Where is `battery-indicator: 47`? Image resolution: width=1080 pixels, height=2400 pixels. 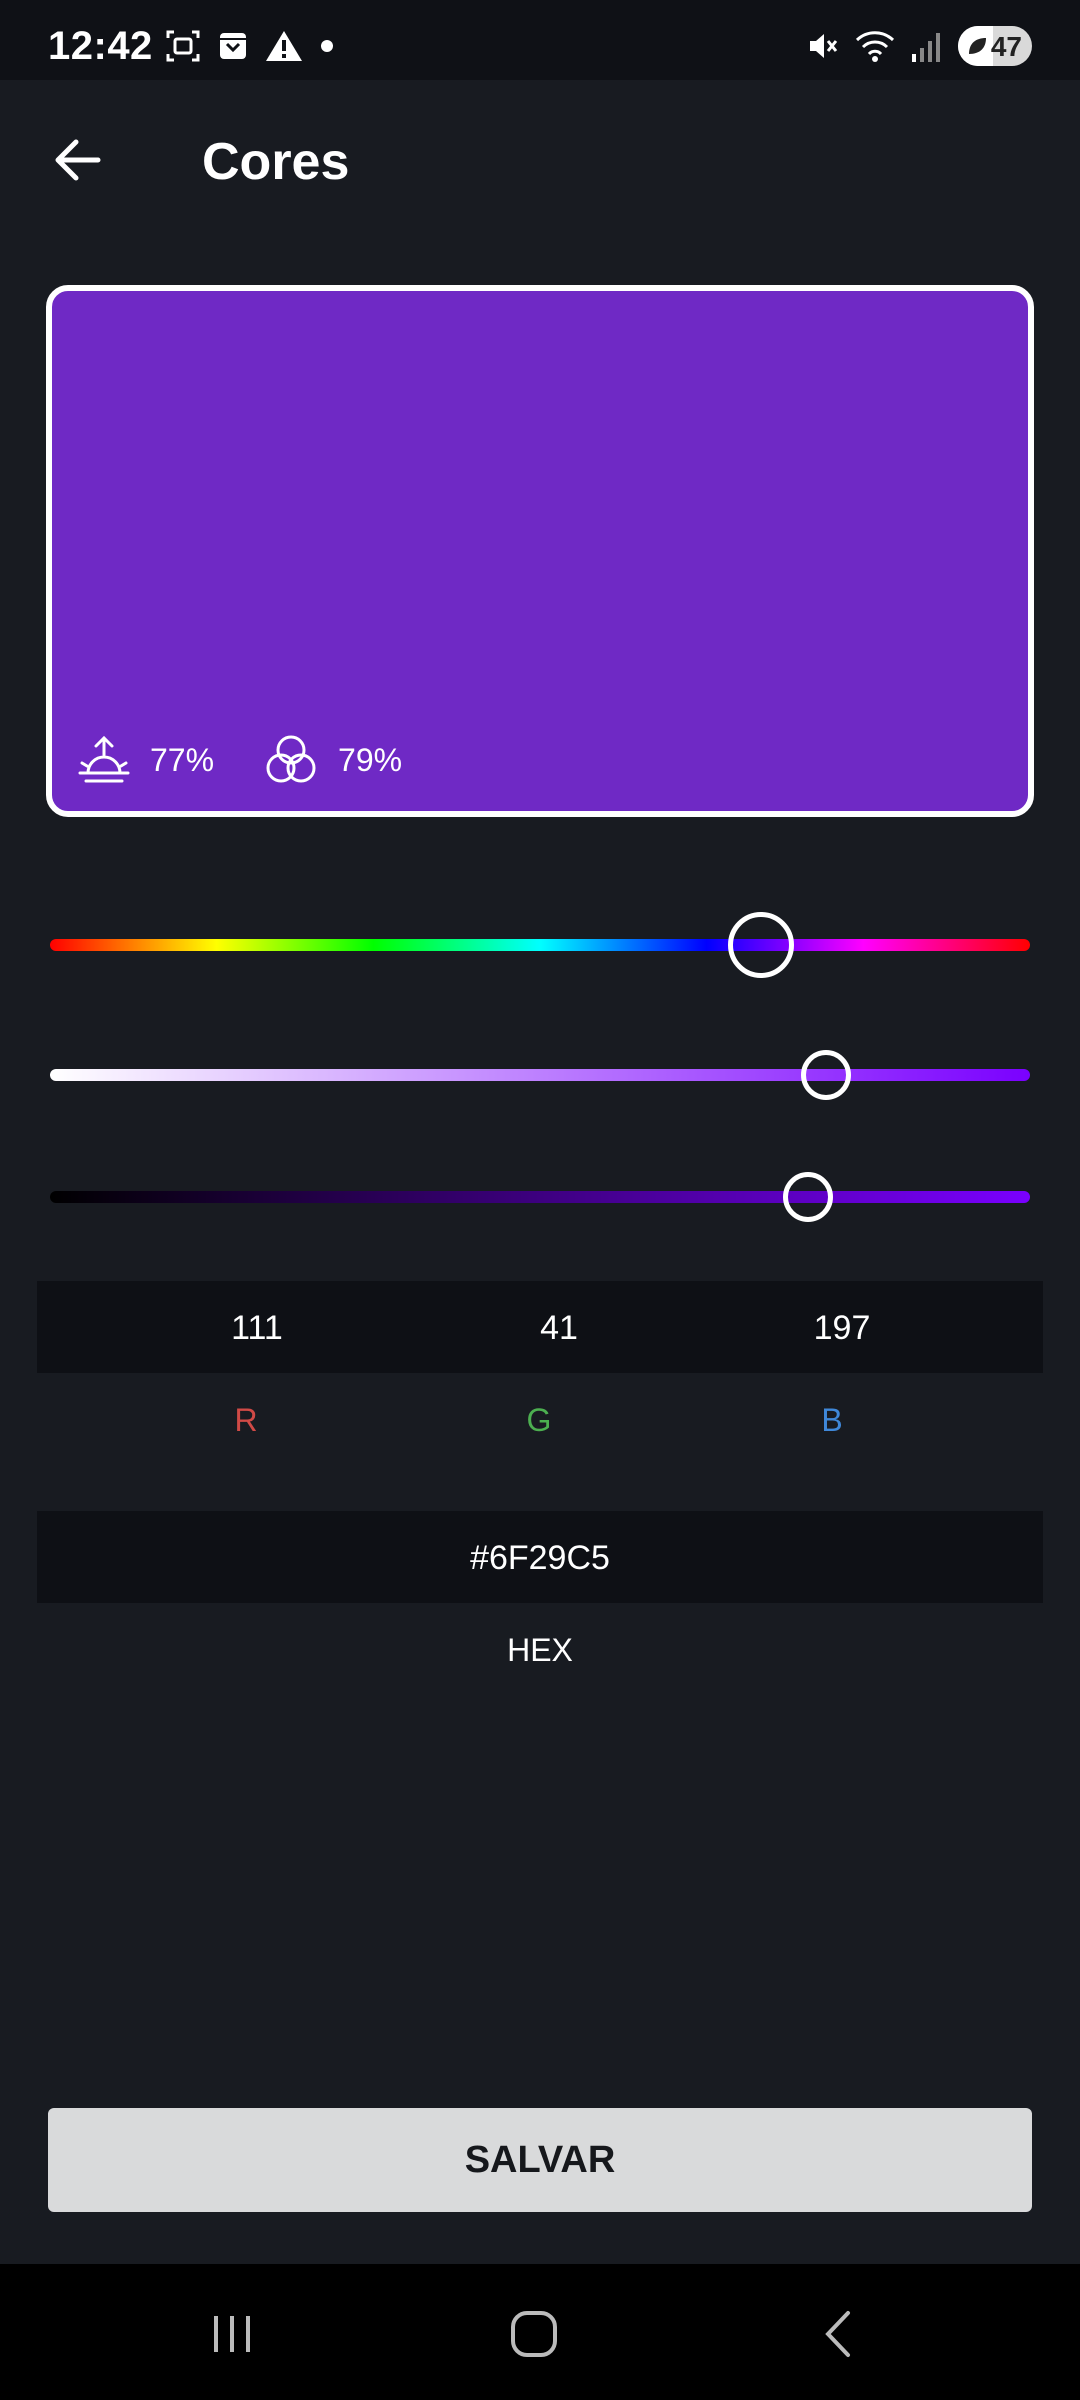 battery-indicator: 47 is located at coordinates (995, 46).